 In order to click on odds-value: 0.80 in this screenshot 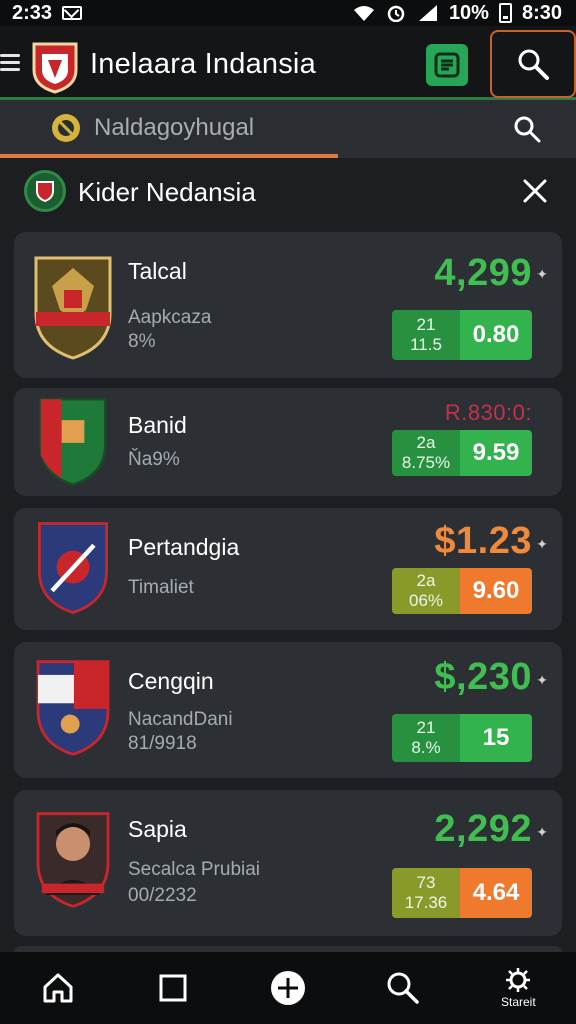, I will do `click(496, 335)`.